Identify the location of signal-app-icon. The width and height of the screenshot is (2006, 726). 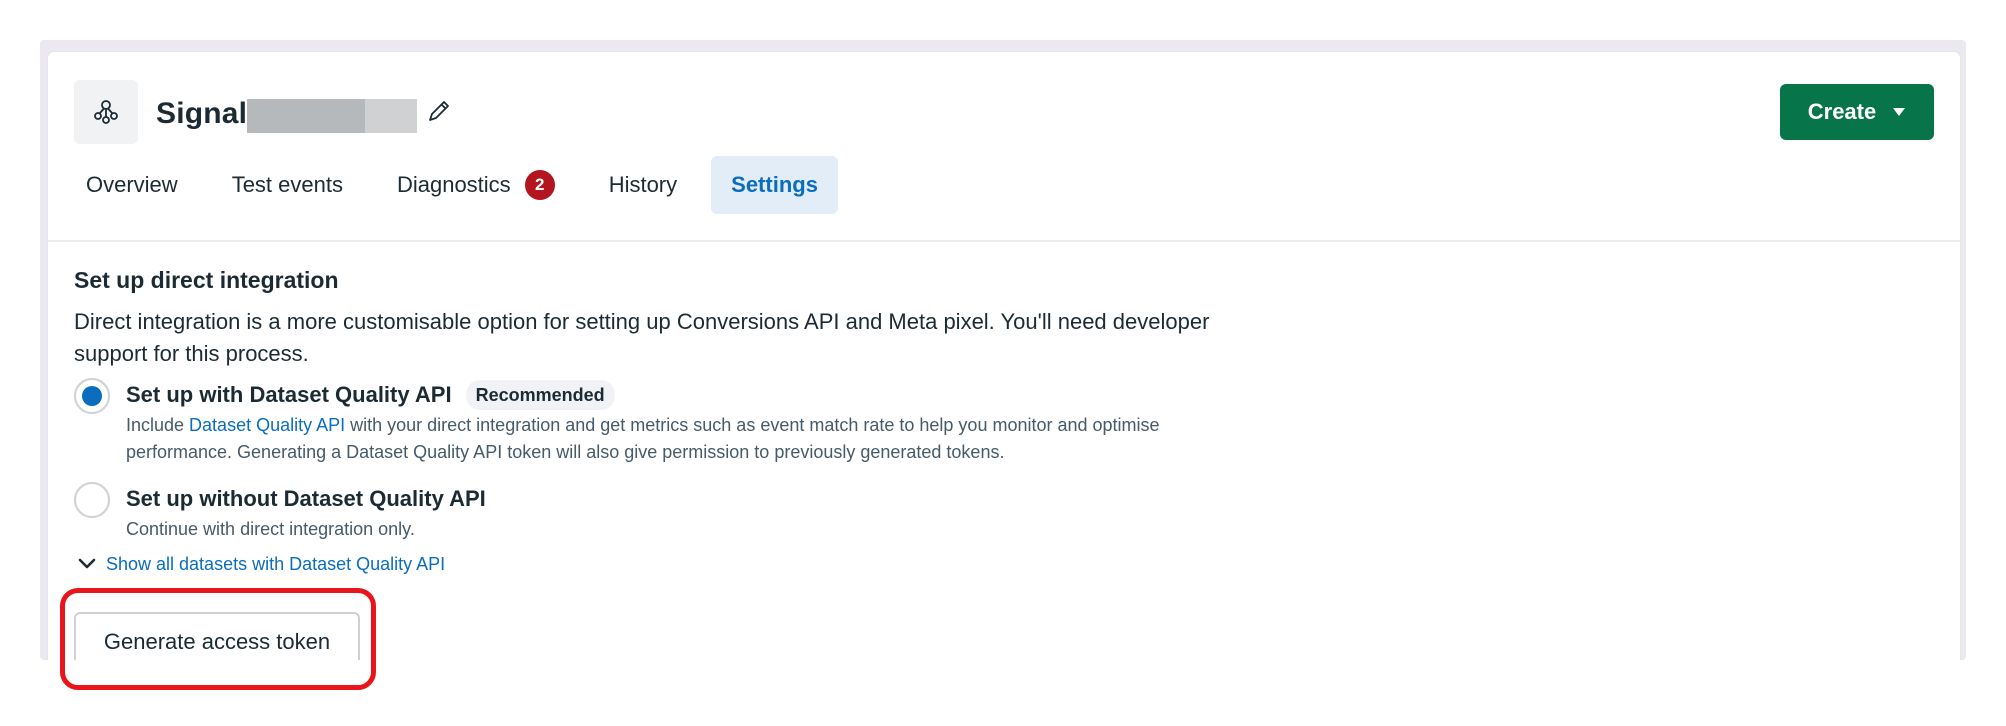
(106, 112).